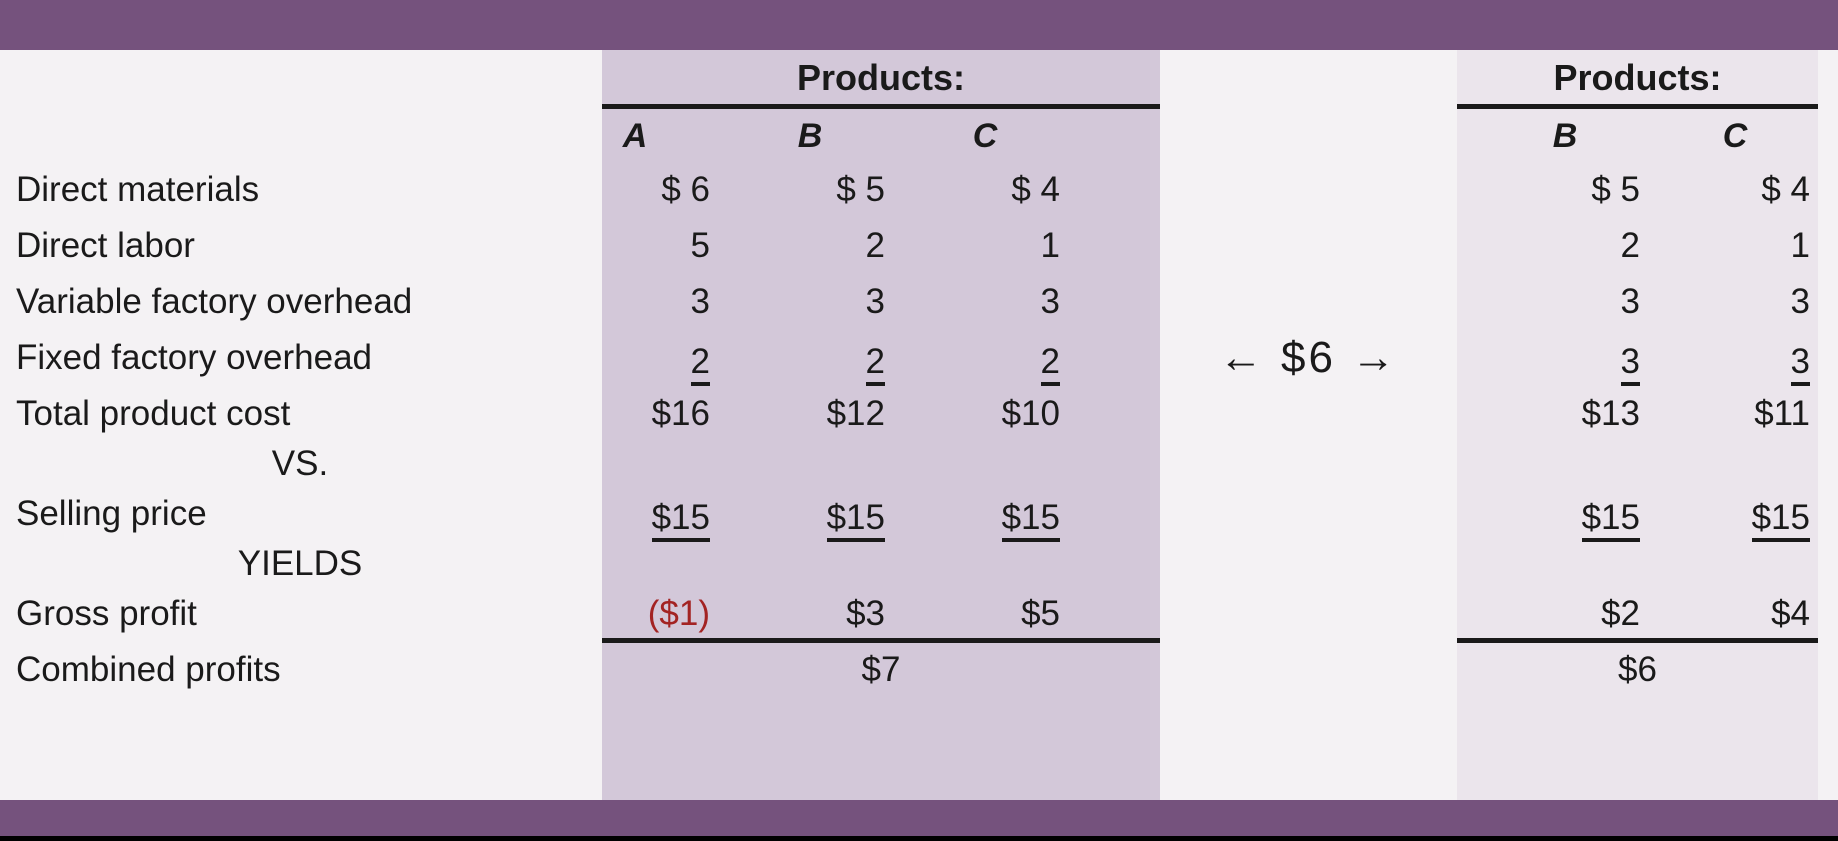 The width and height of the screenshot is (1838, 841). What do you see at coordinates (1050, 245) in the screenshot?
I see `cell-direct-labor-c: 1` at bounding box center [1050, 245].